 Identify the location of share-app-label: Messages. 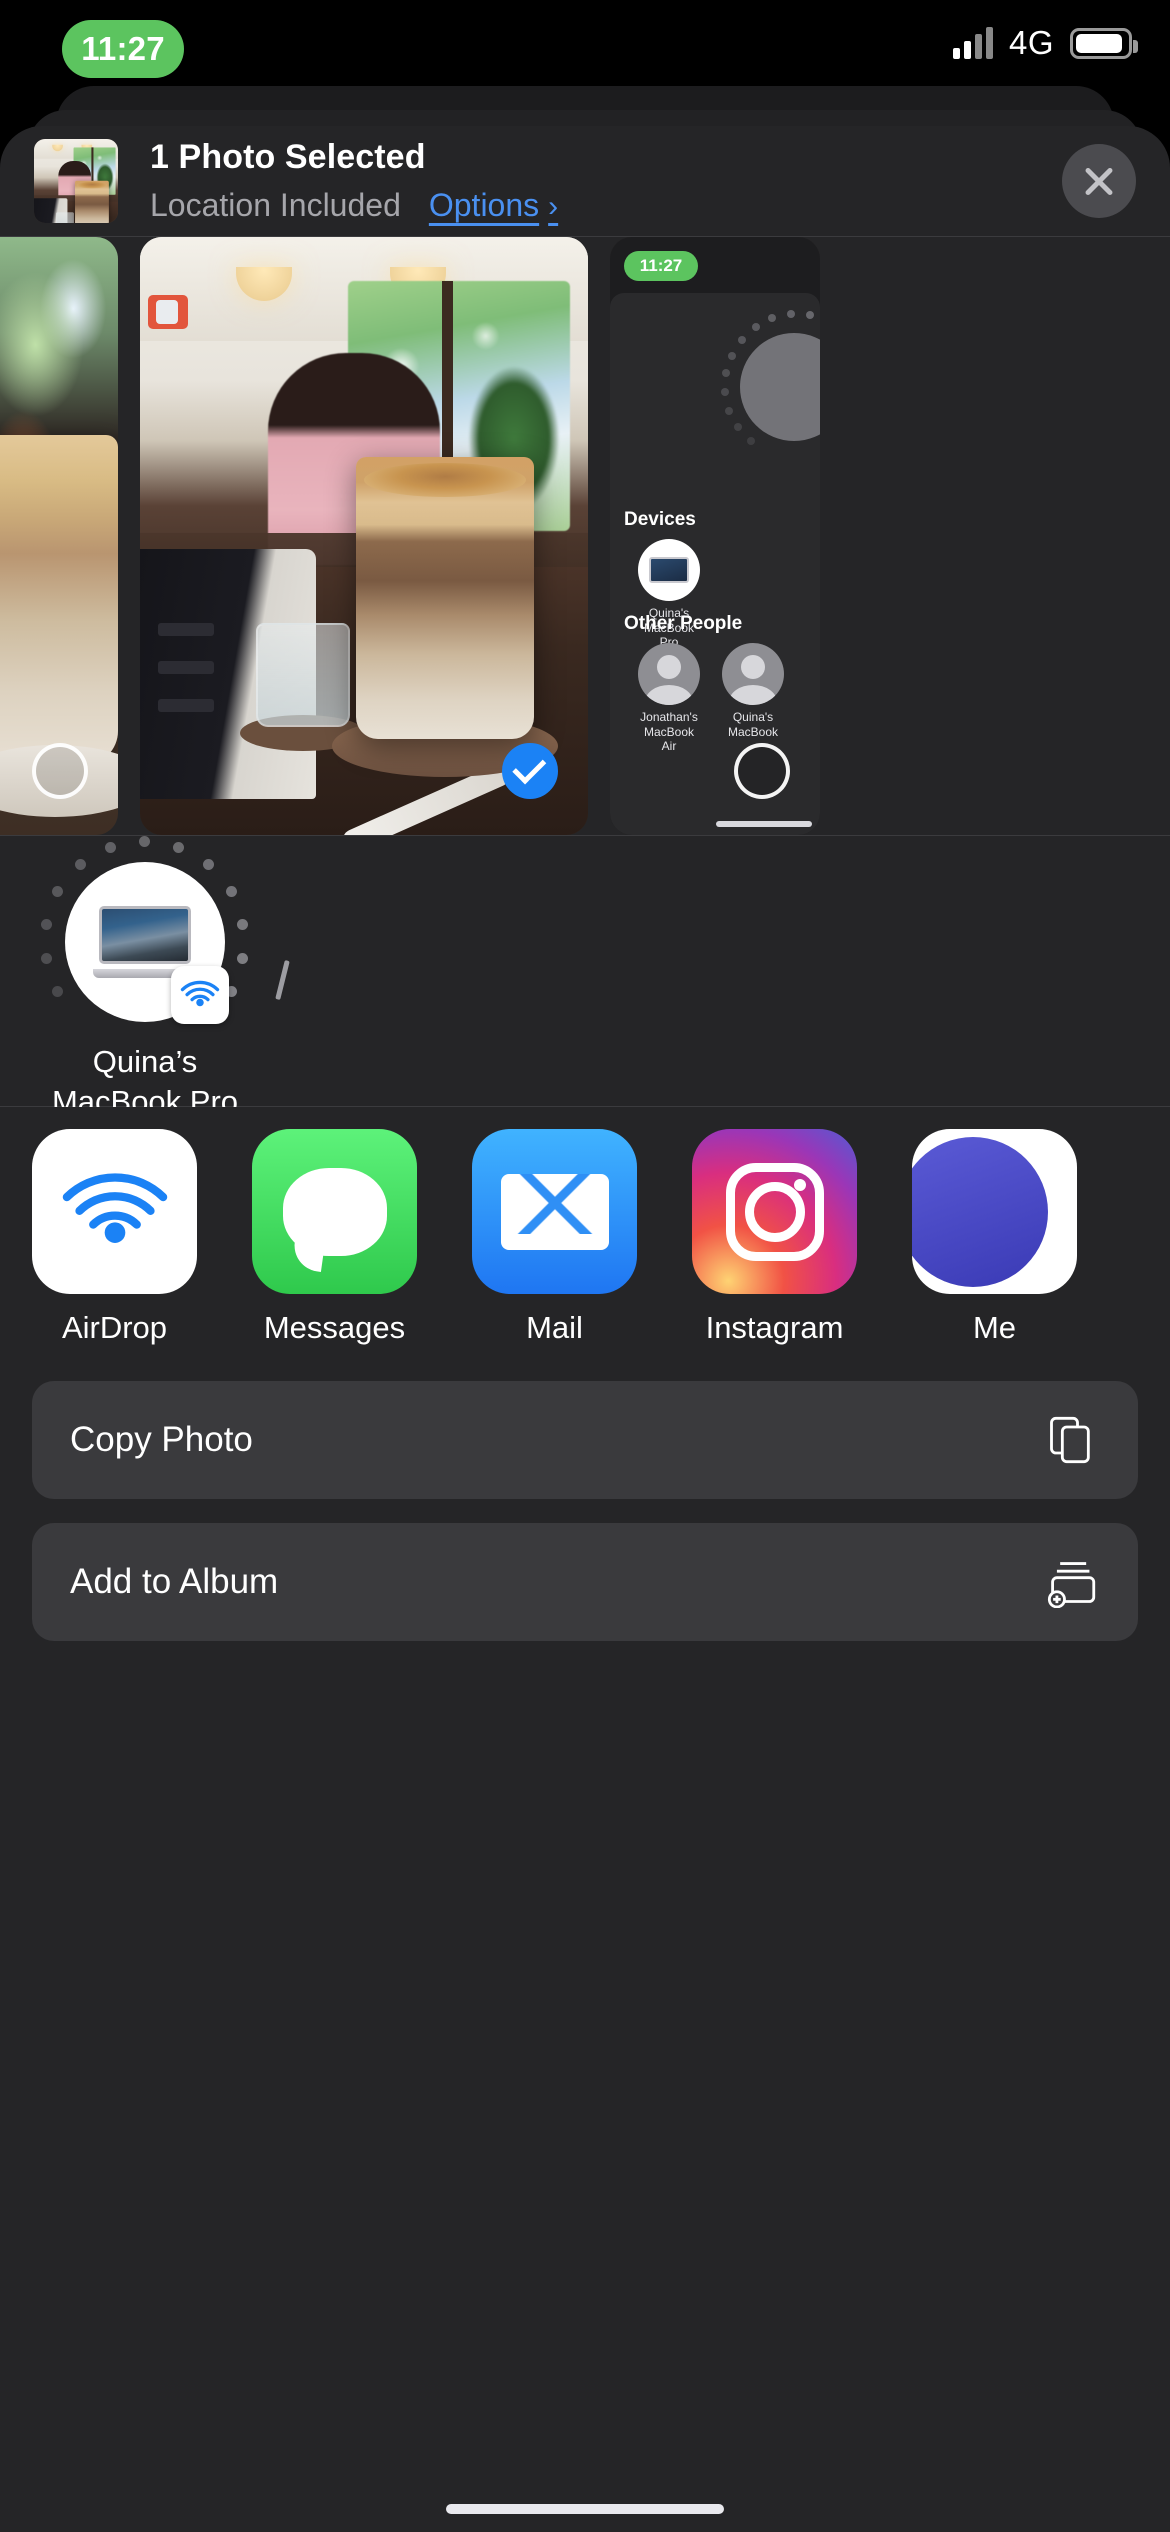
(334, 1327).